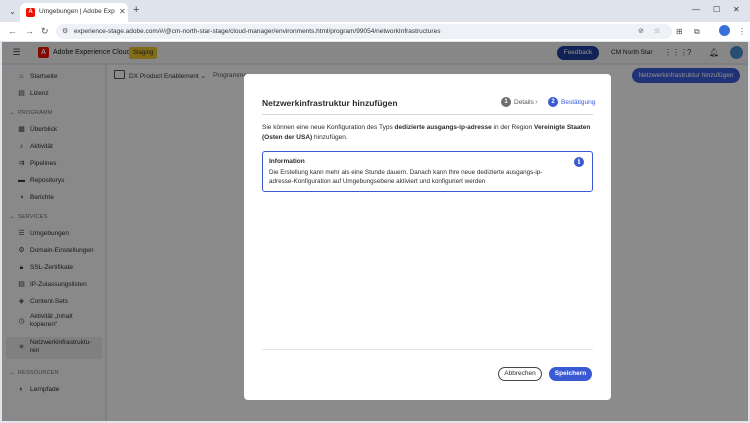  I want to click on divider, so click(427, 114).